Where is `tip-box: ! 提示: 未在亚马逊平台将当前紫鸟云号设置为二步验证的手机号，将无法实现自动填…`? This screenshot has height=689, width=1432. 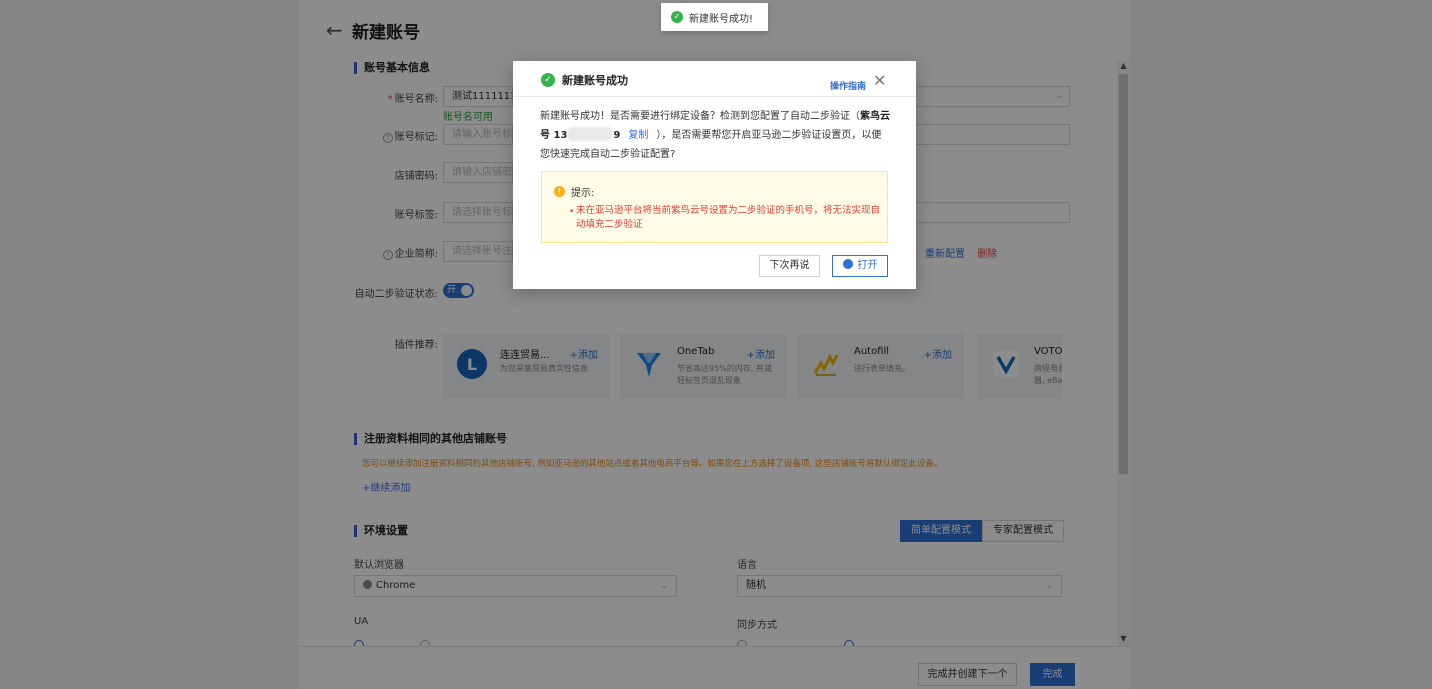 tip-box: ! 提示: 未在亚马逊平台将当前紫鸟云号设置为二步验证的手机号，将无法实现自动填… is located at coordinates (714, 207).